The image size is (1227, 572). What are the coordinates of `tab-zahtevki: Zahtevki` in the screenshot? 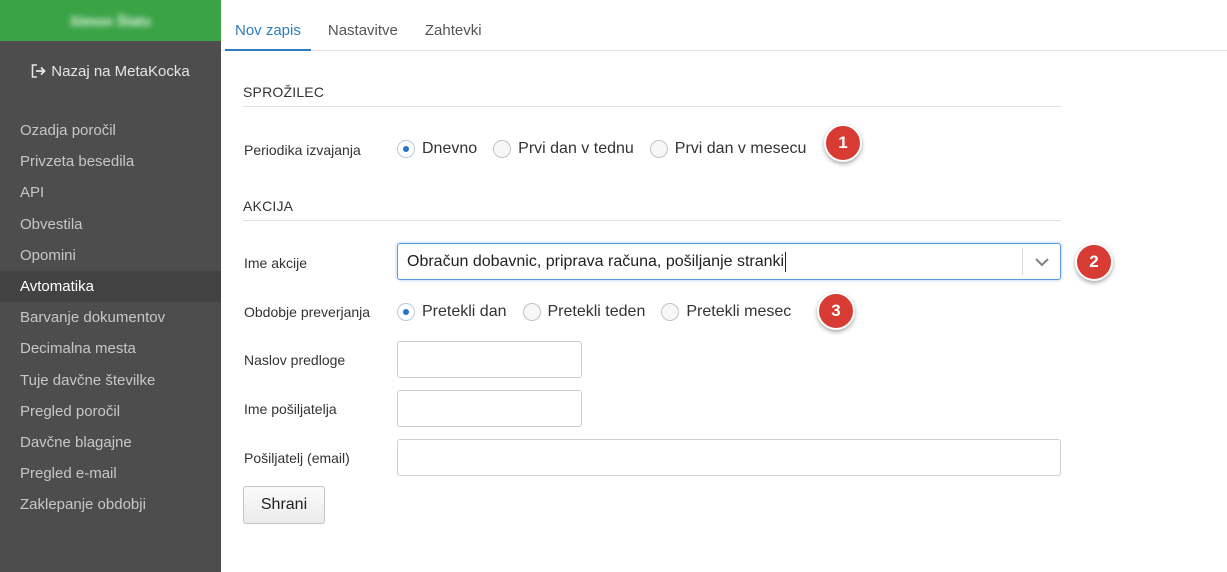 It's located at (453, 25).